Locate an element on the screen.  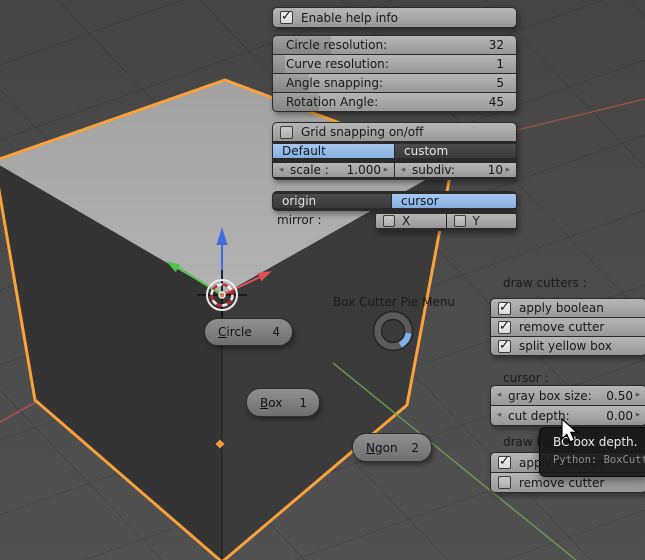
option-label: apply boolean is located at coordinates (561, 308).